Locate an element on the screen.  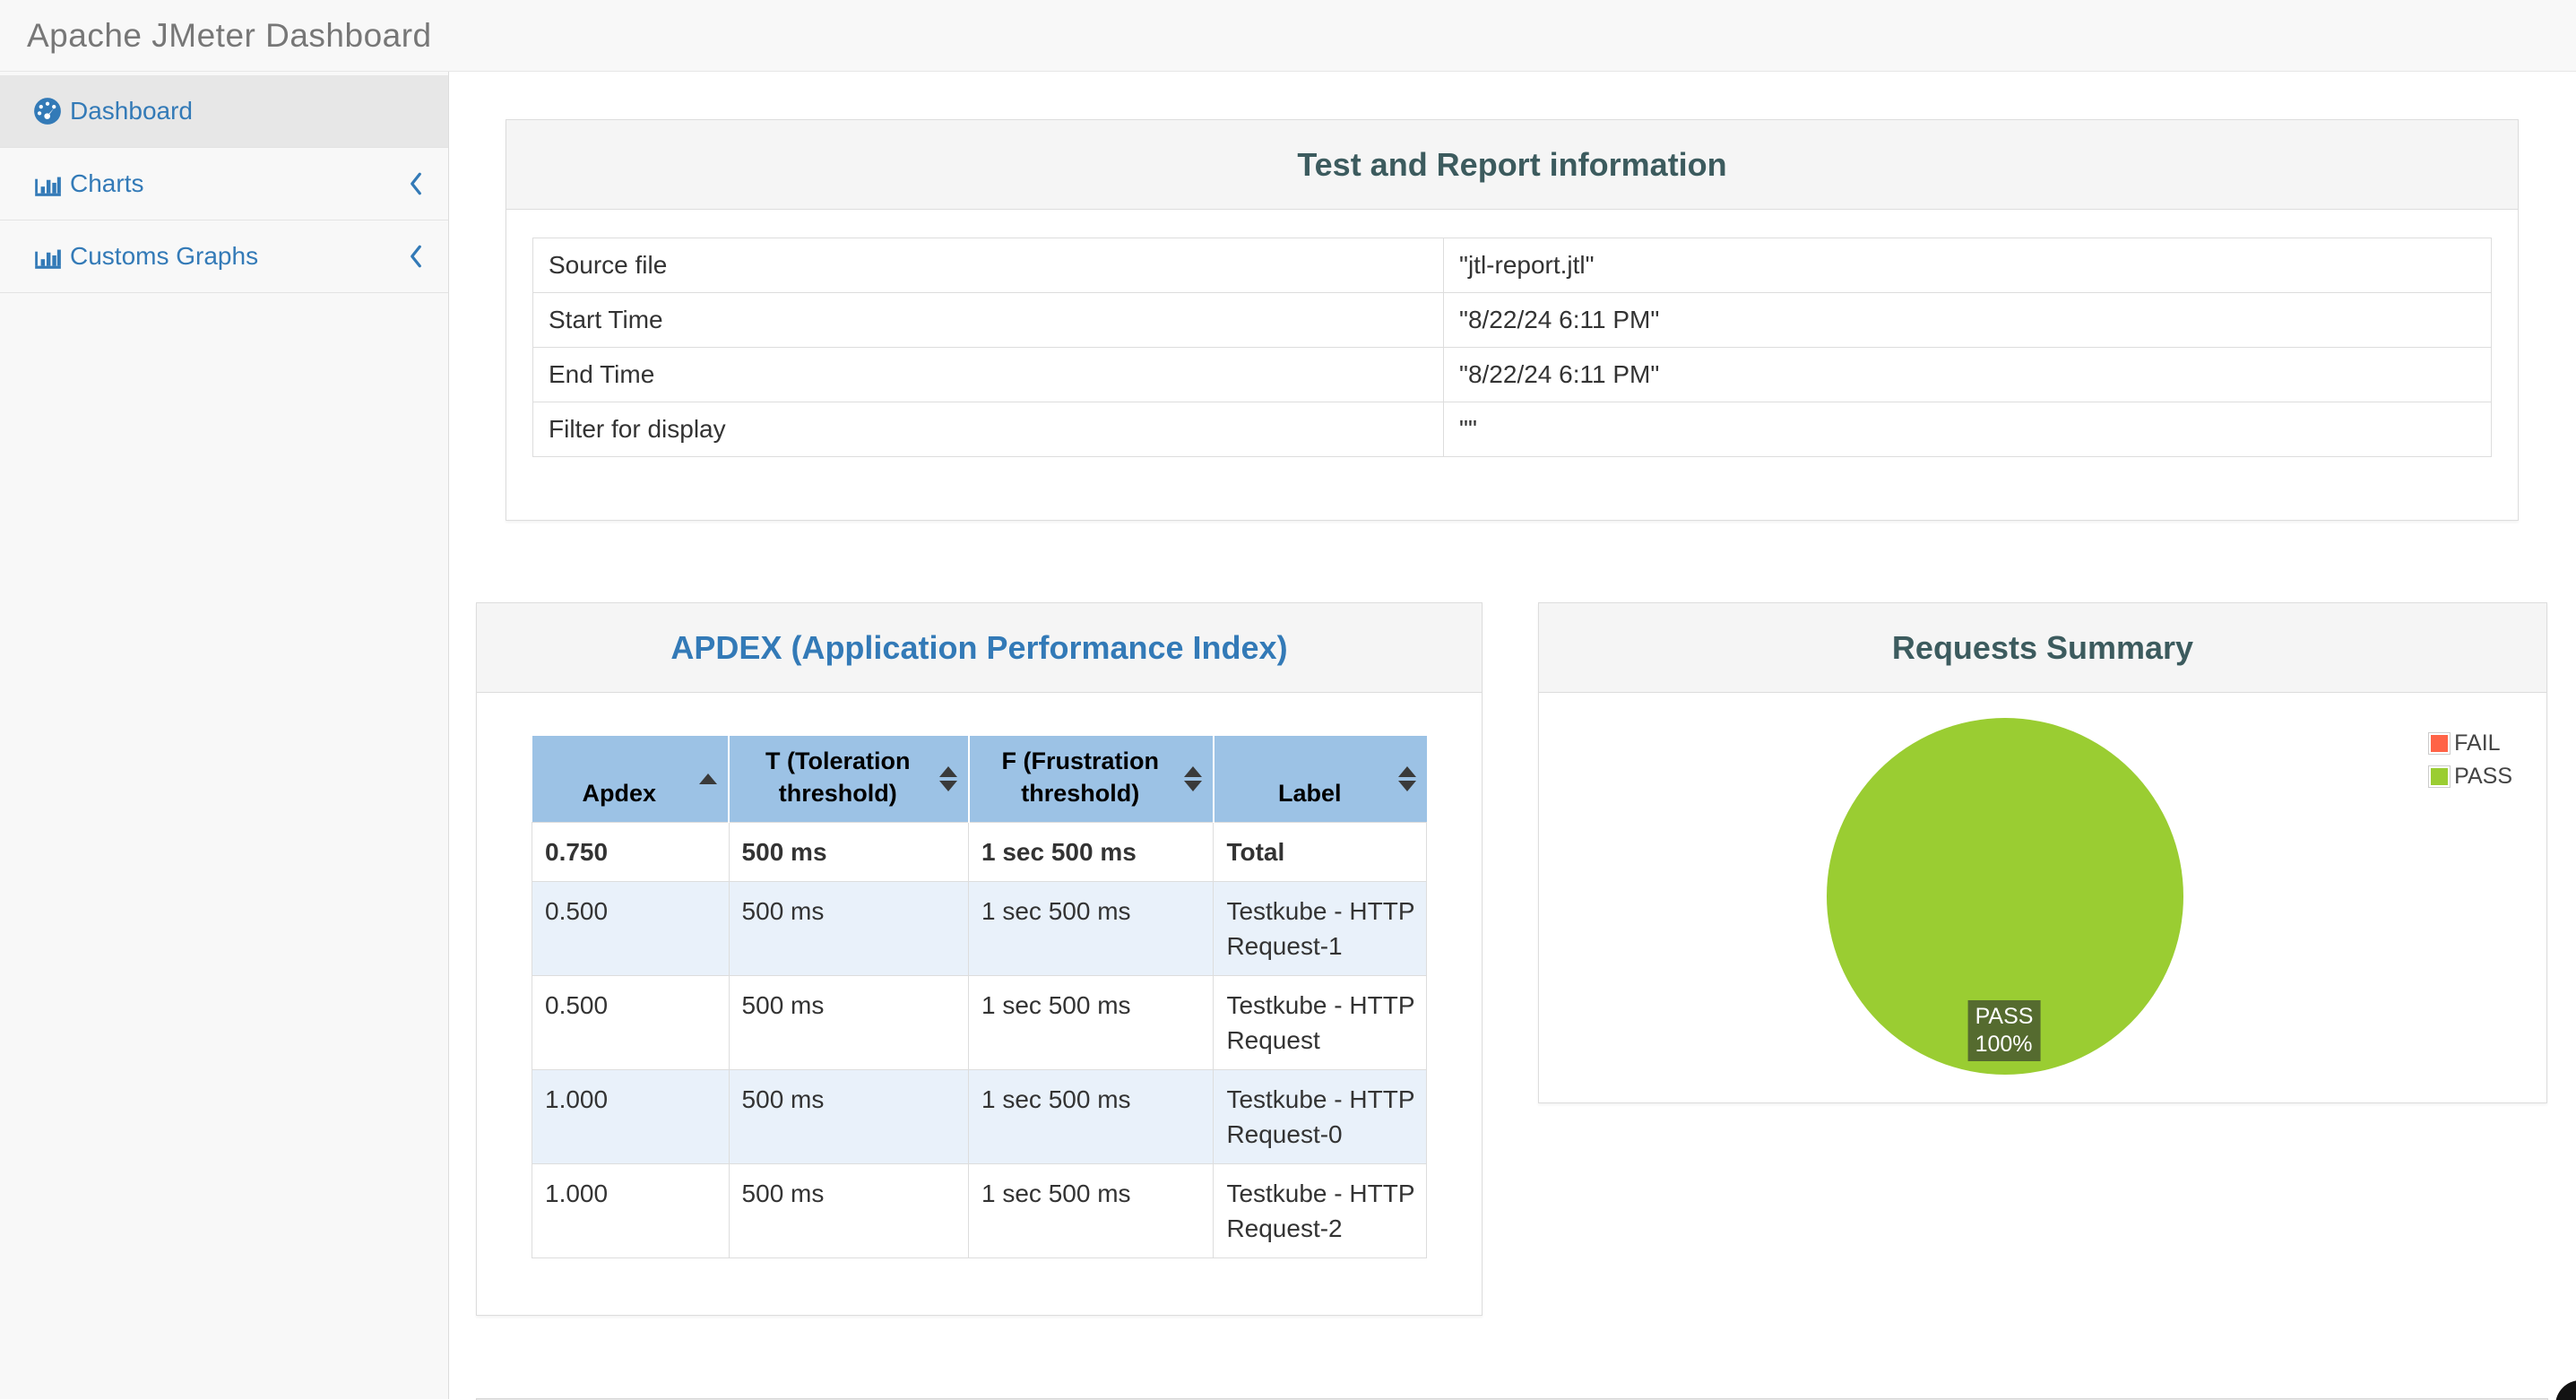
legend-item-pass: PASS is located at coordinates (2470, 777).